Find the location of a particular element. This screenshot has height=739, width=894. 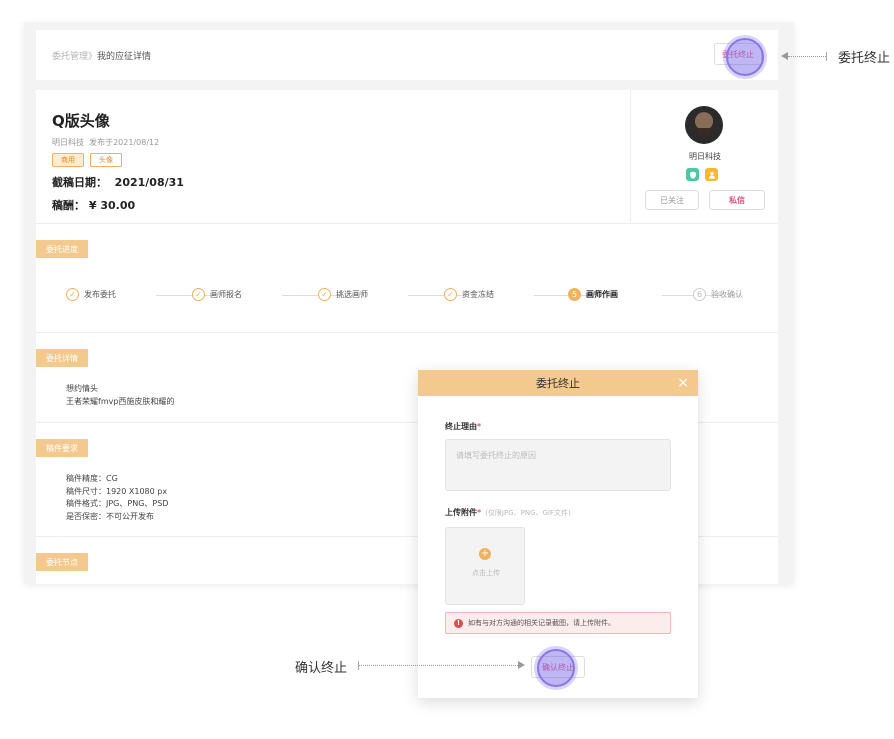

breadcrumb: 委托管理》我的应征详情 is located at coordinates (101, 55).